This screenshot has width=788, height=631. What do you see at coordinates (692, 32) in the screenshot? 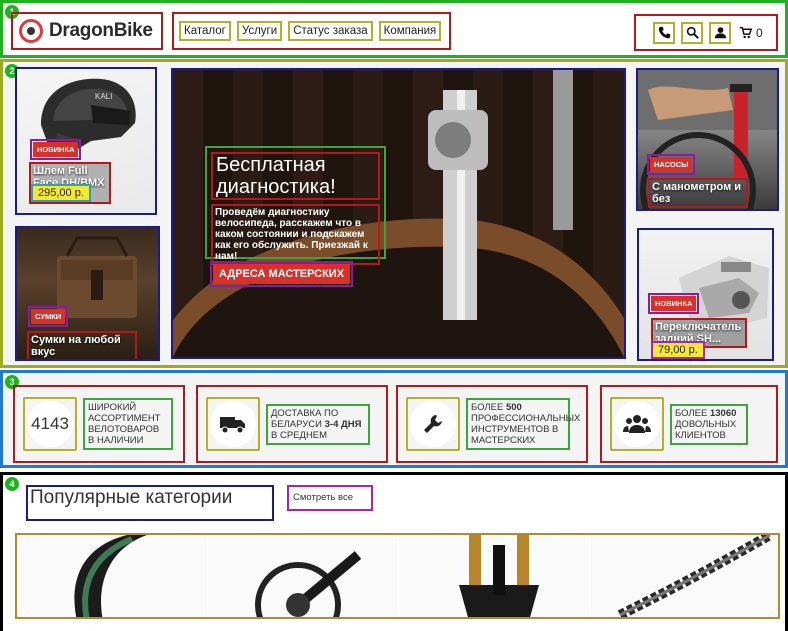
I see `search-icon` at bounding box center [692, 32].